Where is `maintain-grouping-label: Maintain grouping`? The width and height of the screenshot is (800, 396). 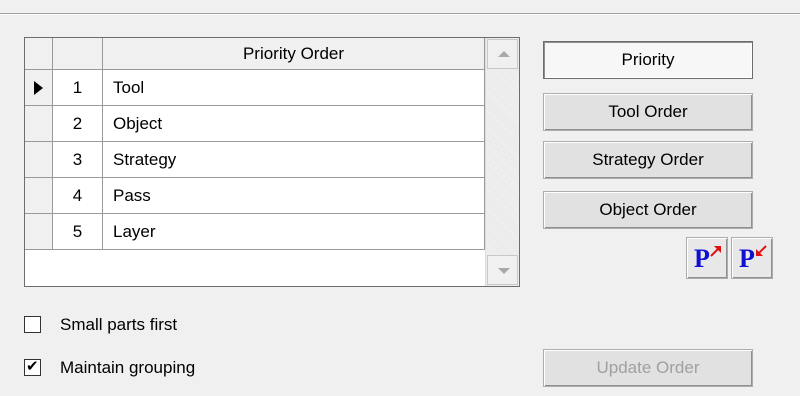 maintain-grouping-label: Maintain grouping is located at coordinates (128, 367).